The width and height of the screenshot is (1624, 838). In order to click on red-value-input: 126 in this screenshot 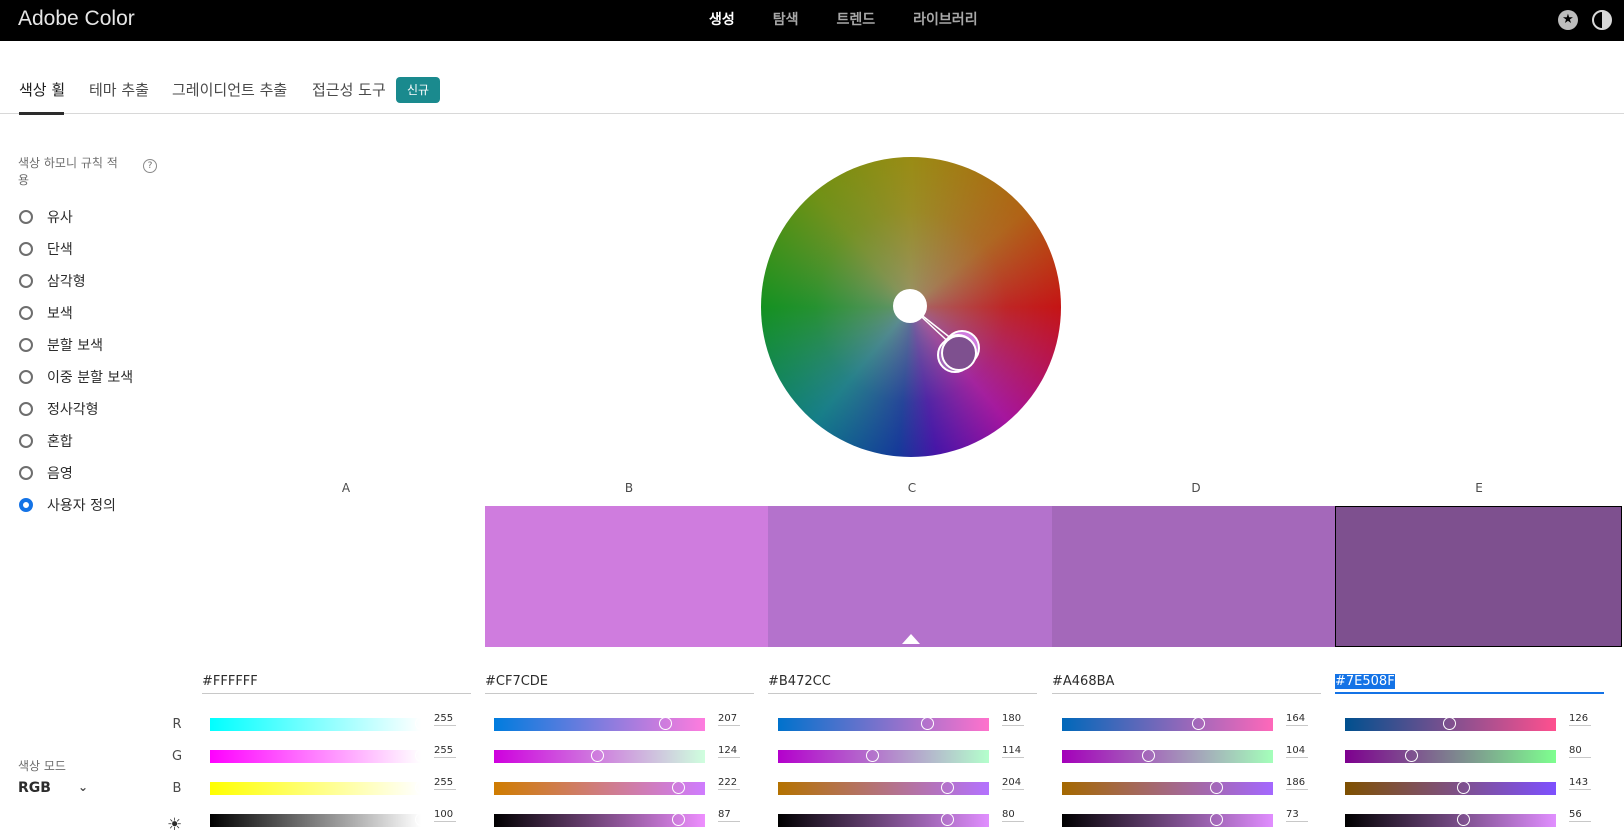, I will do `click(1580, 719)`.